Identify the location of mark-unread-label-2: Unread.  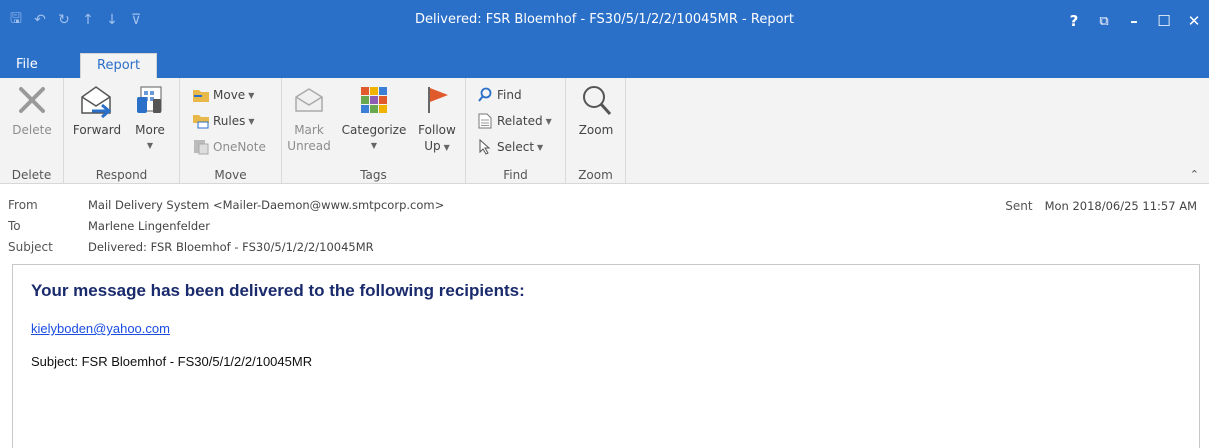
(309, 146).